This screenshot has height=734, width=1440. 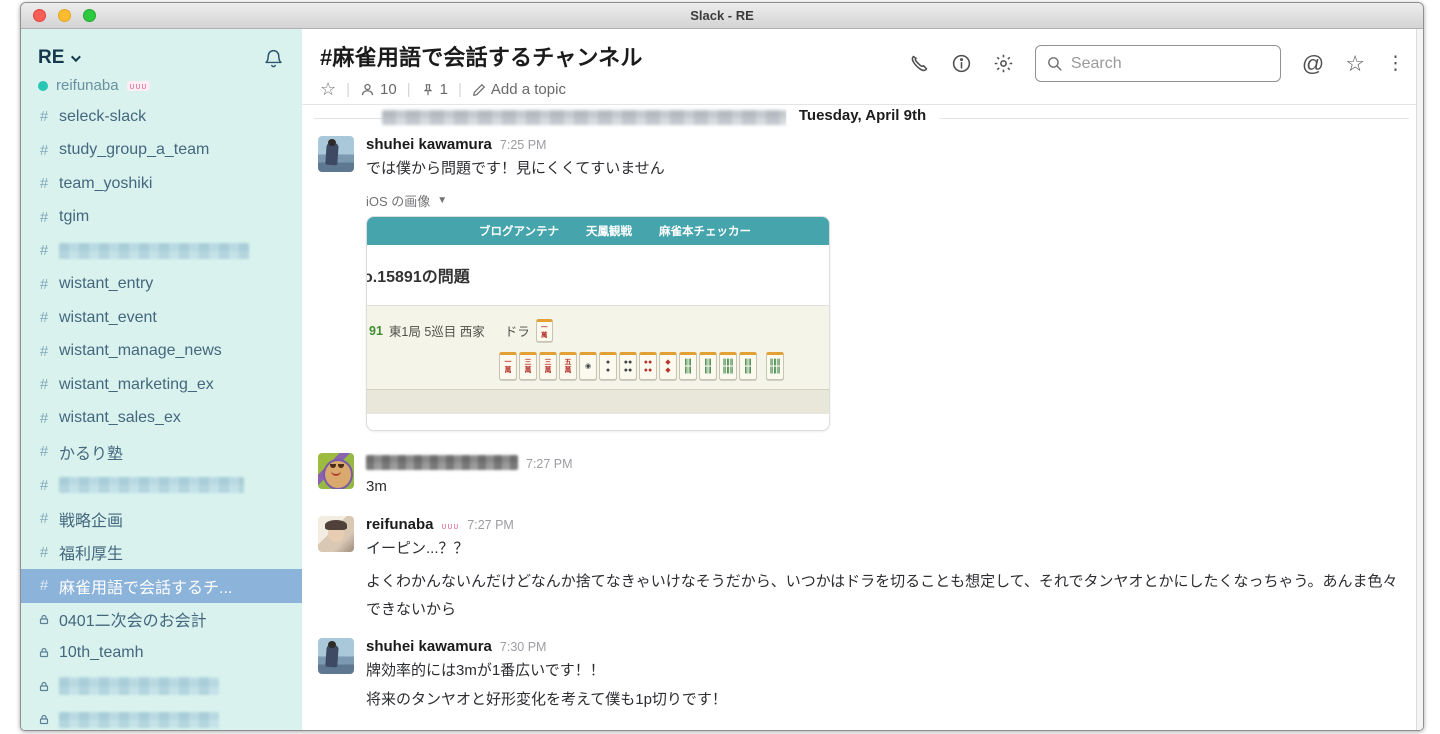 I want to click on member-count: 10, so click(x=378, y=89).